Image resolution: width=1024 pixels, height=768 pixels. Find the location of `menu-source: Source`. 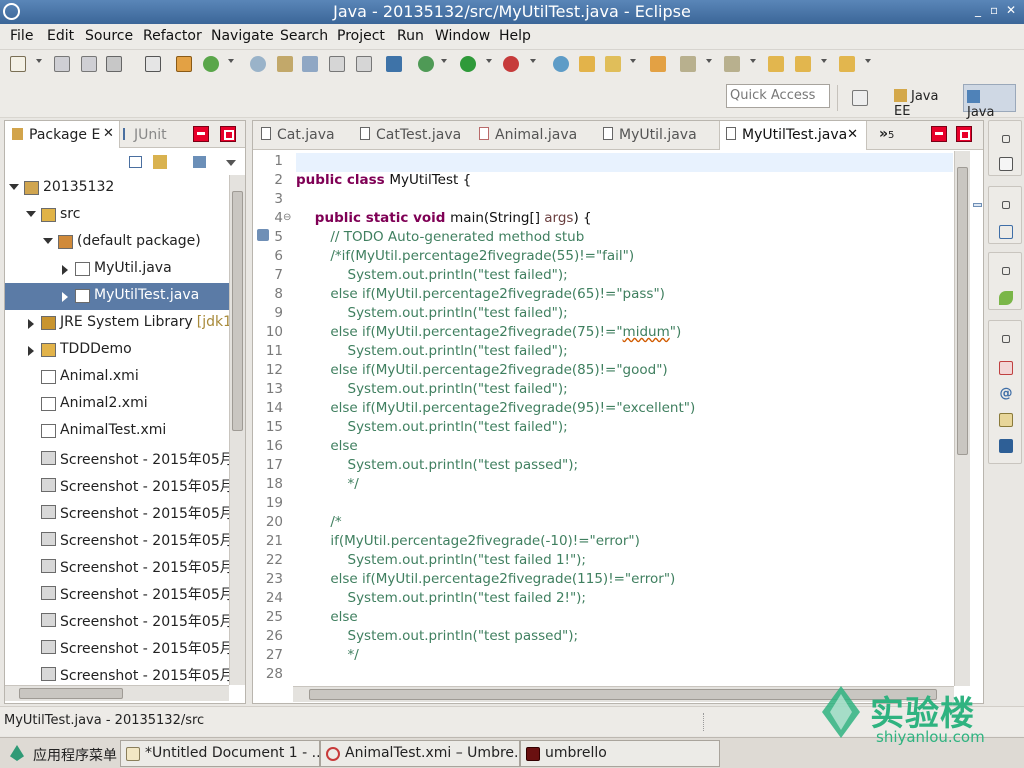

menu-source: Source is located at coordinates (109, 36).